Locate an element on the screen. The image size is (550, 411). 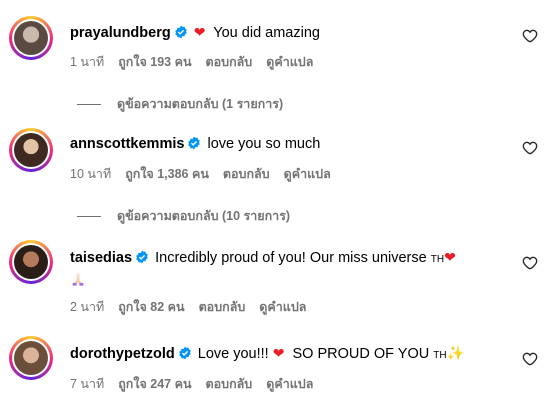
comment-username: taisedias is located at coordinates (101, 258).